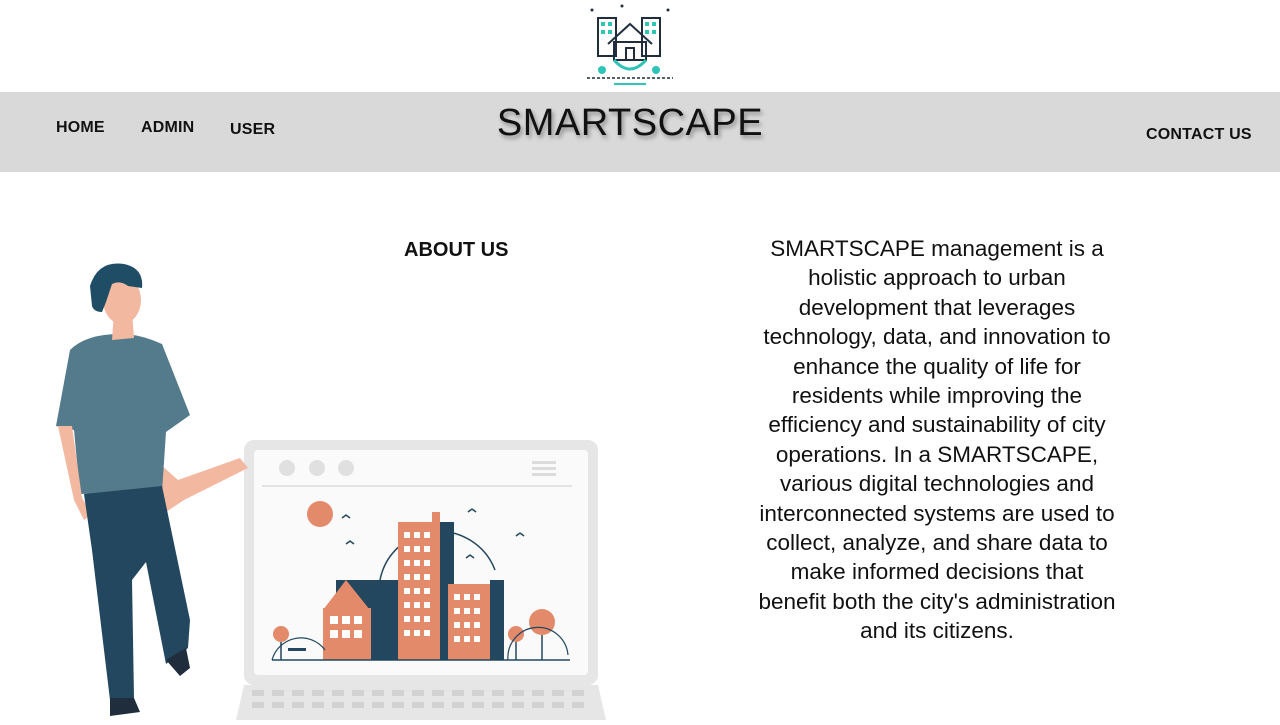 This screenshot has width=1280, height=725. What do you see at coordinates (1199, 135) in the screenshot?
I see `nav-contact-link: CONTACT US` at bounding box center [1199, 135].